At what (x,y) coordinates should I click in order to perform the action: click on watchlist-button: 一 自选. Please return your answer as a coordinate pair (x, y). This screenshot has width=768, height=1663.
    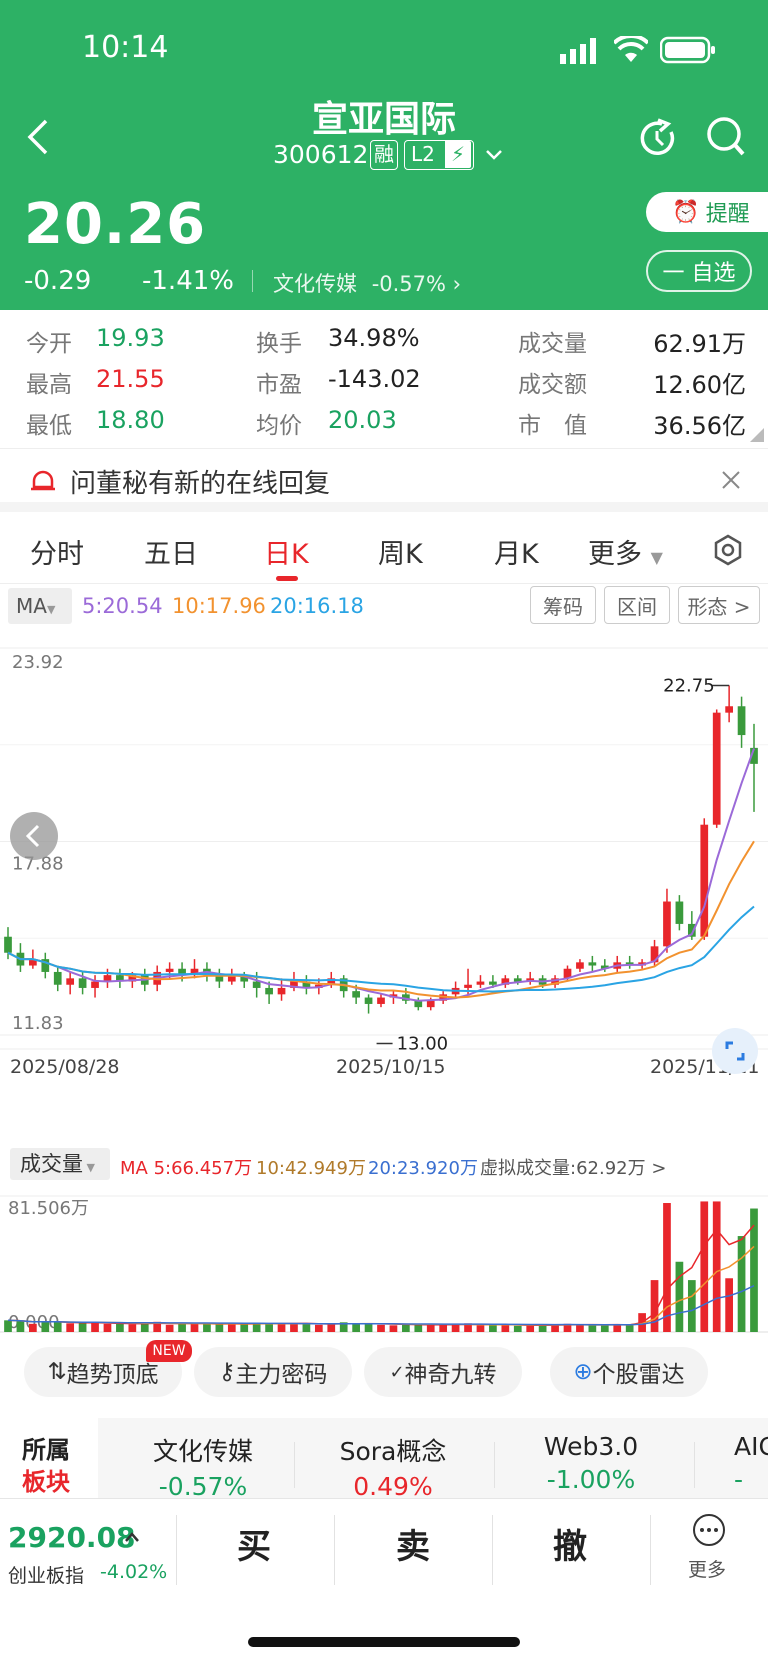
    Looking at the image, I should click on (699, 271).